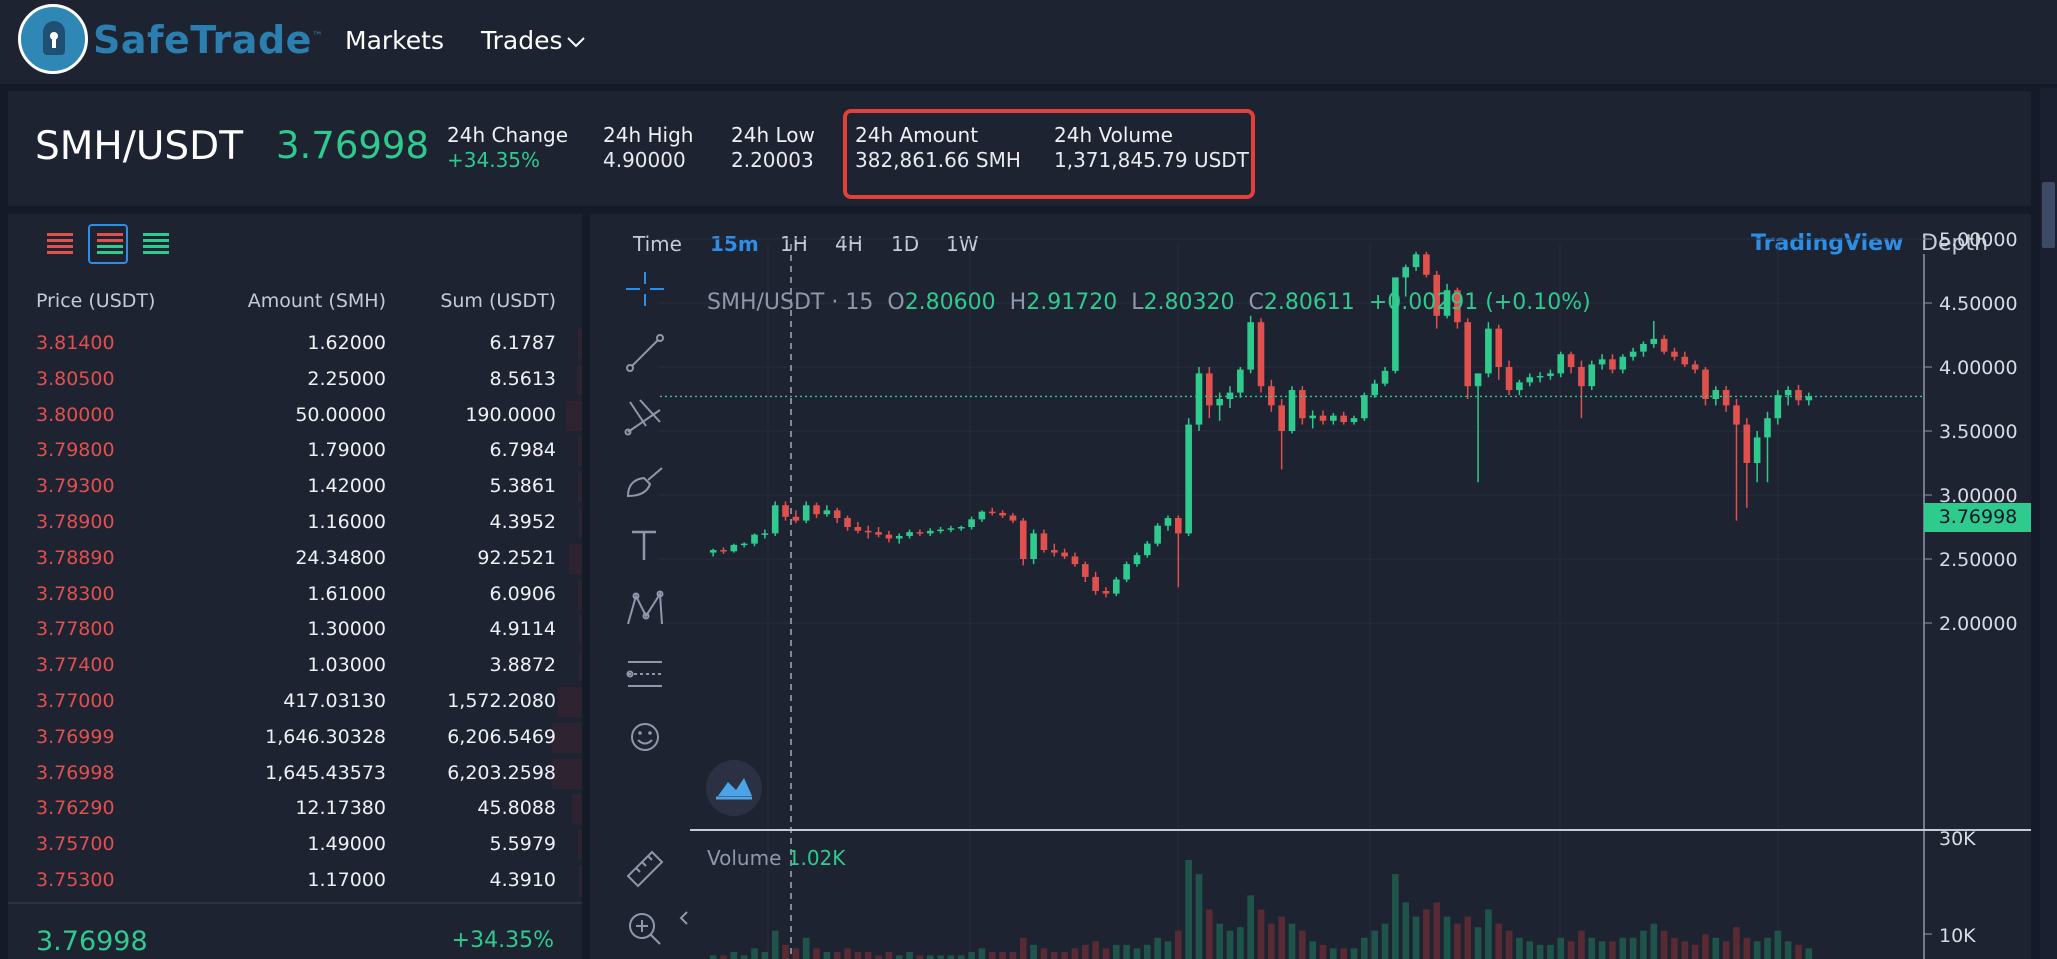 This screenshot has width=2057, height=959. What do you see at coordinates (2048, 523) in the screenshot?
I see `page-scrollbar` at bounding box center [2048, 523].